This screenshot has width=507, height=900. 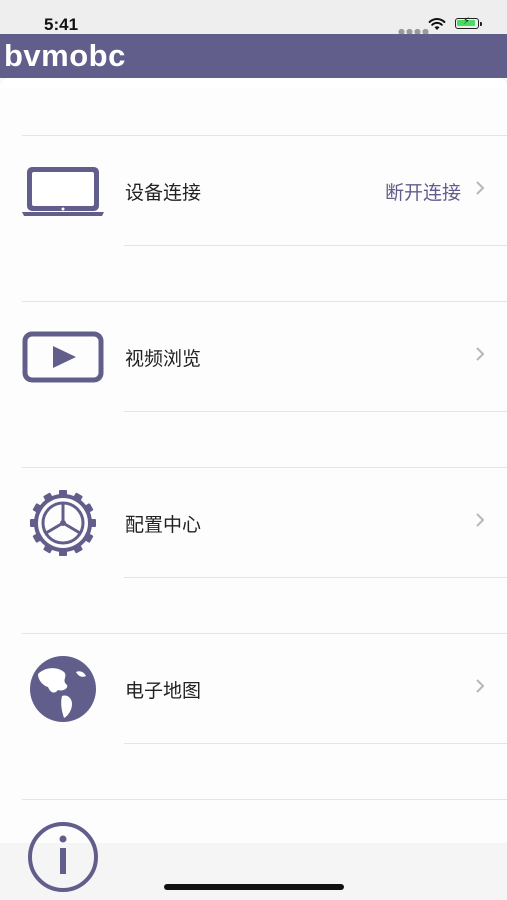 What do you see at coordinates (253, 357) in the screenshot?
I see `menu-item-video-browse: 视频浏览` at bounding box center [253, 357].